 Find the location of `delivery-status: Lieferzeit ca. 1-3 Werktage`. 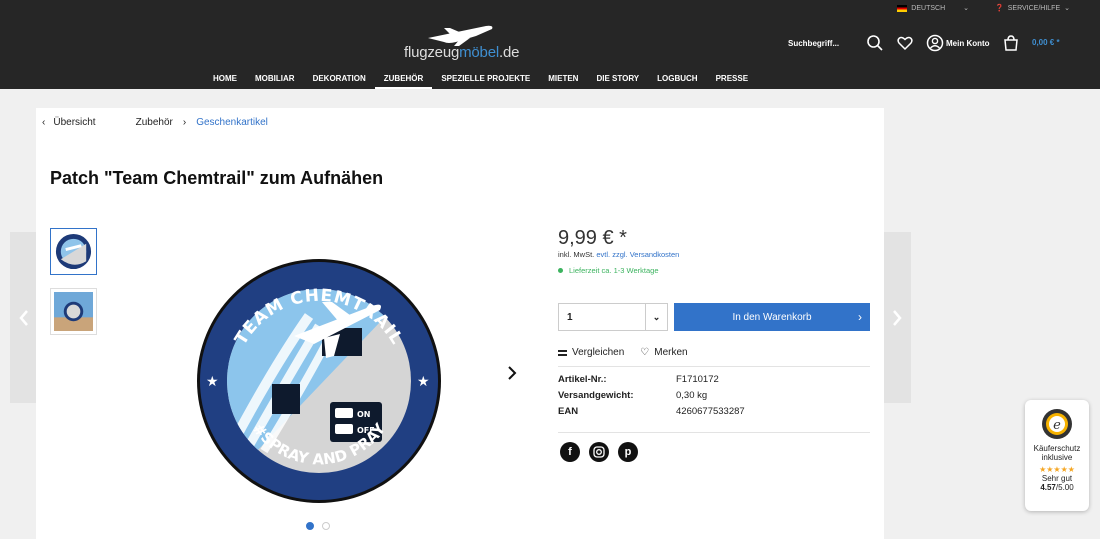

delivery-status: Lieferzeit ca. 1-3 Werktage is located at coordinates (608, 270).